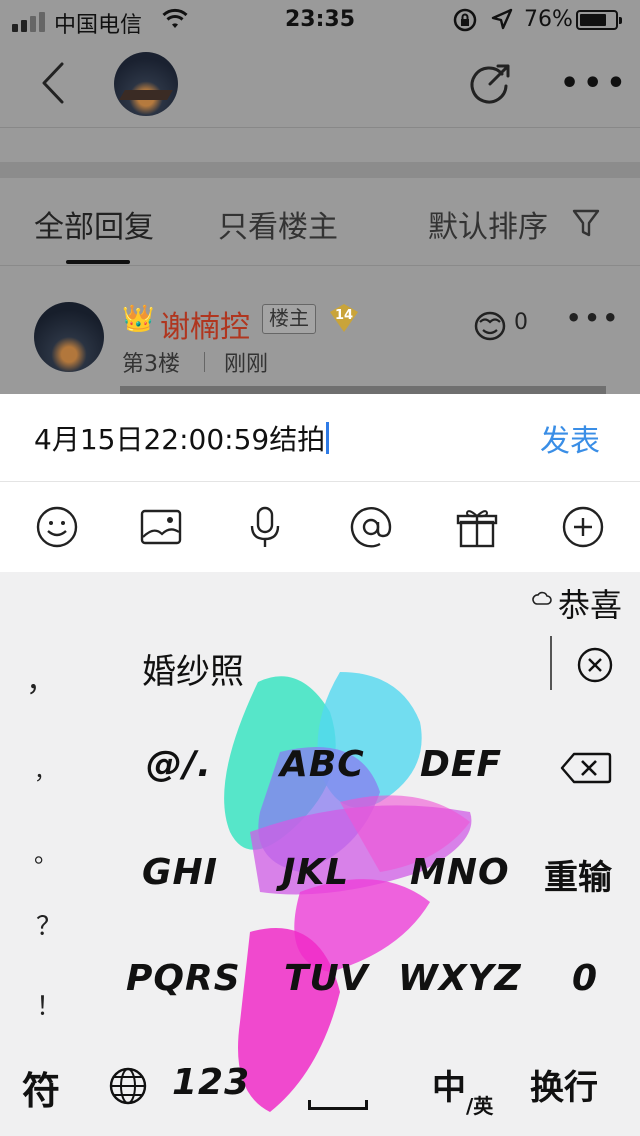  What do you see at coordinates (322, 764) in the screenshot?
I see `key-abc: ABC` at bounding box center [322, 764].